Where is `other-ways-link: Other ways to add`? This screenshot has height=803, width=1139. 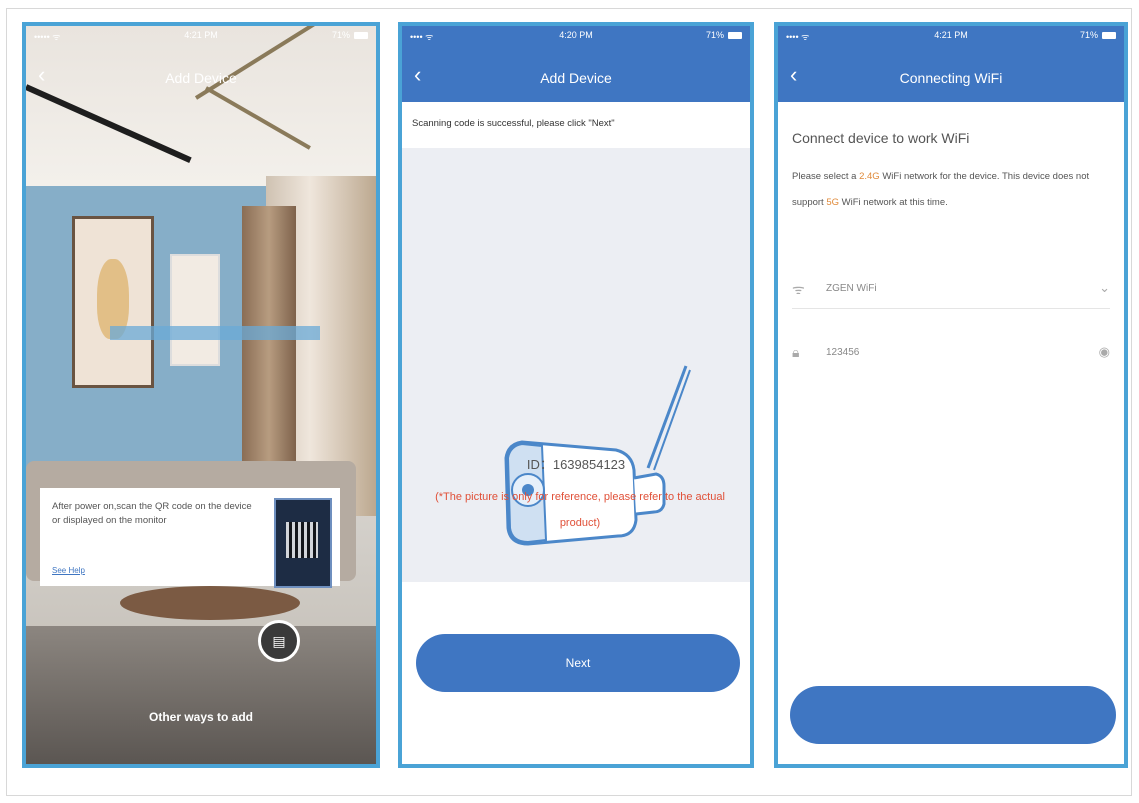 other-ways-link: Other ways to add is located at coordinates (201, 717).